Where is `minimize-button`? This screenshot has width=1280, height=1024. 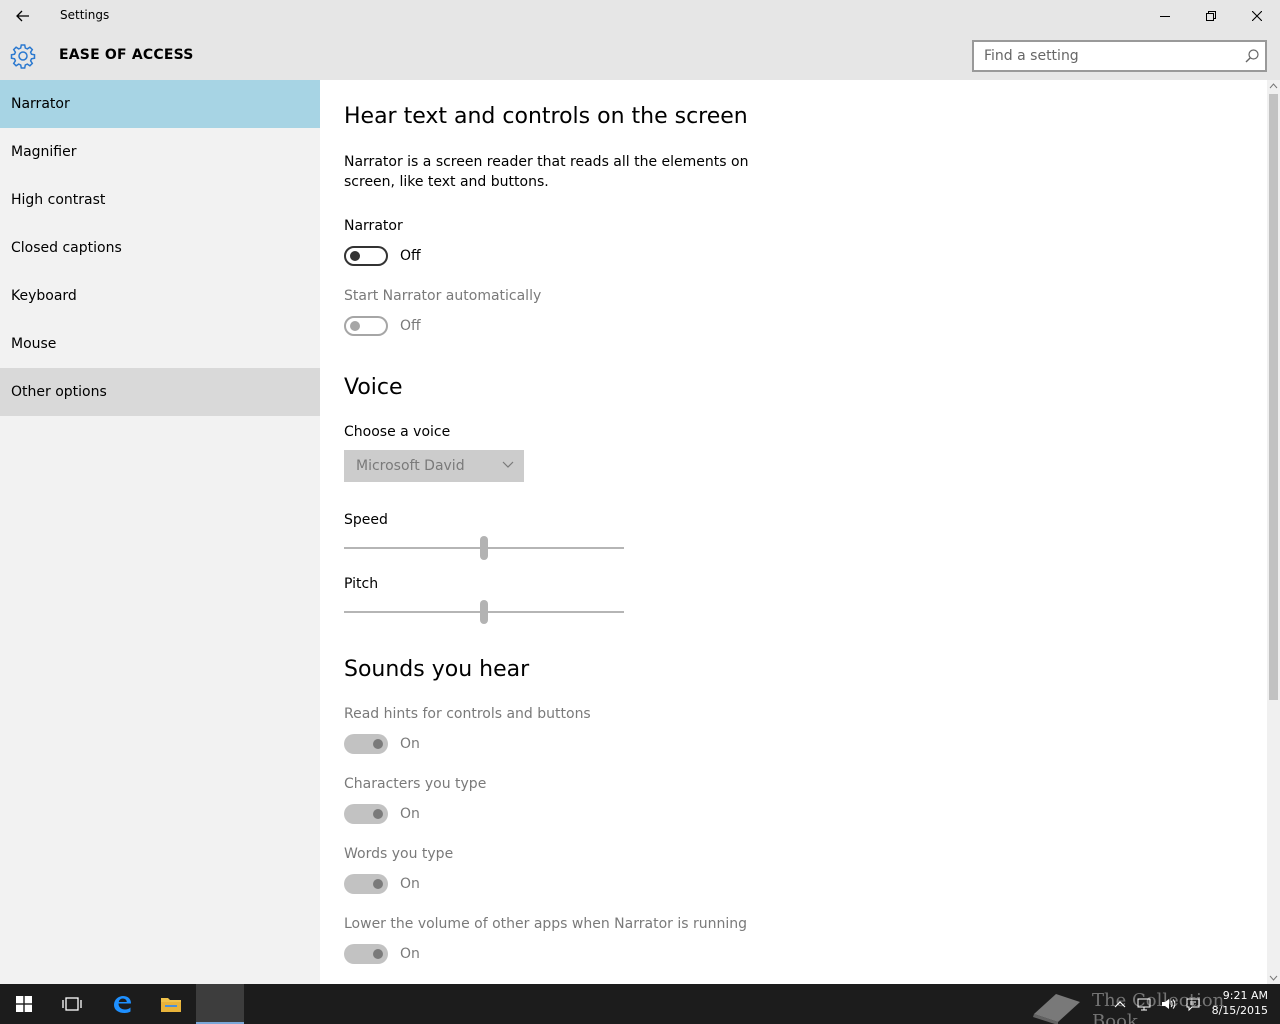 minimize-button is located at coordinates (1165, 16).